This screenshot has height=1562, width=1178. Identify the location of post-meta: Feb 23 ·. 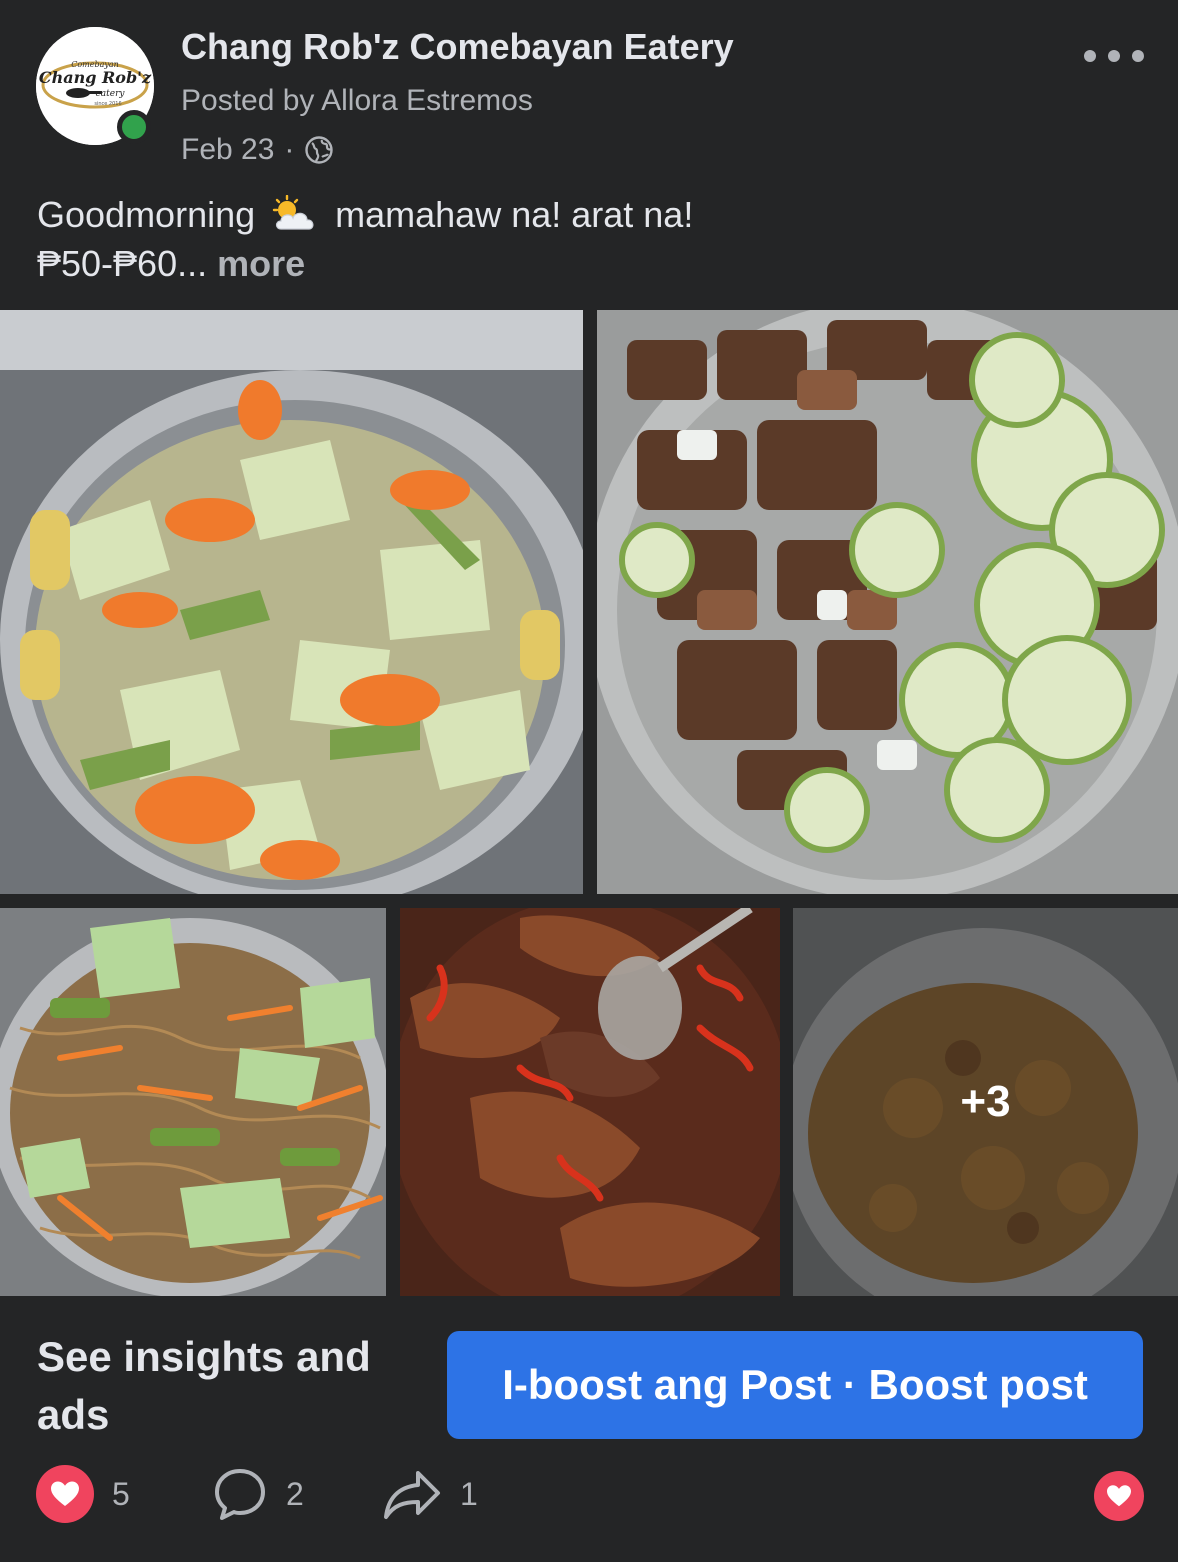
(257, 150).